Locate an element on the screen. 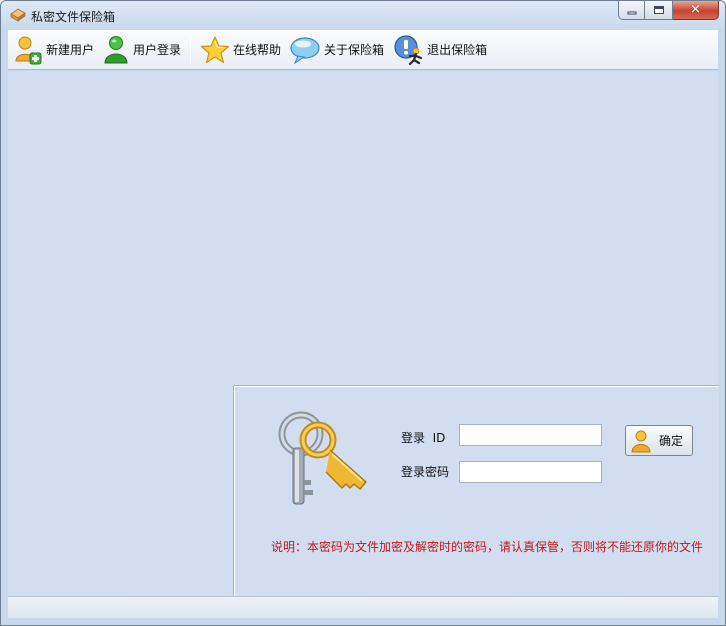 The height and width of the screenshot is (626, 726). maximize-icon is located at coordinates (658, 10).